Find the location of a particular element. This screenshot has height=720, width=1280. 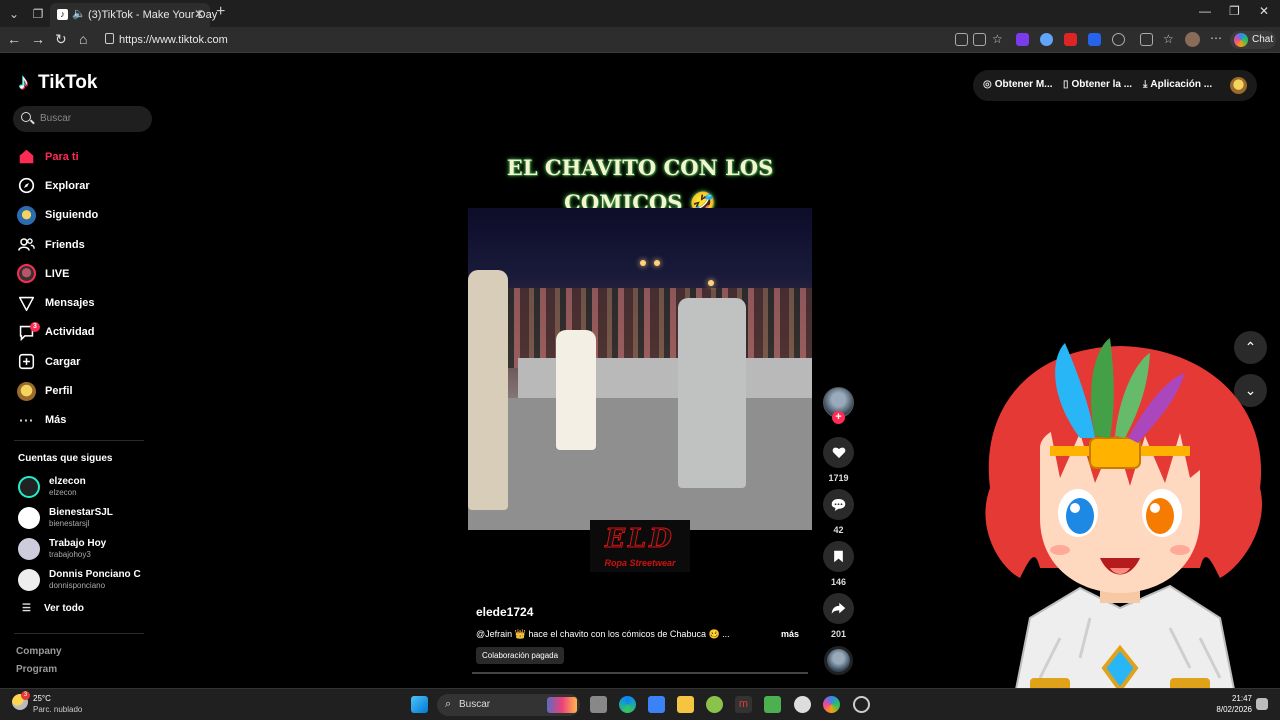

taskbar-search: ⌕ Buscar is located at coordinates (508, 705).